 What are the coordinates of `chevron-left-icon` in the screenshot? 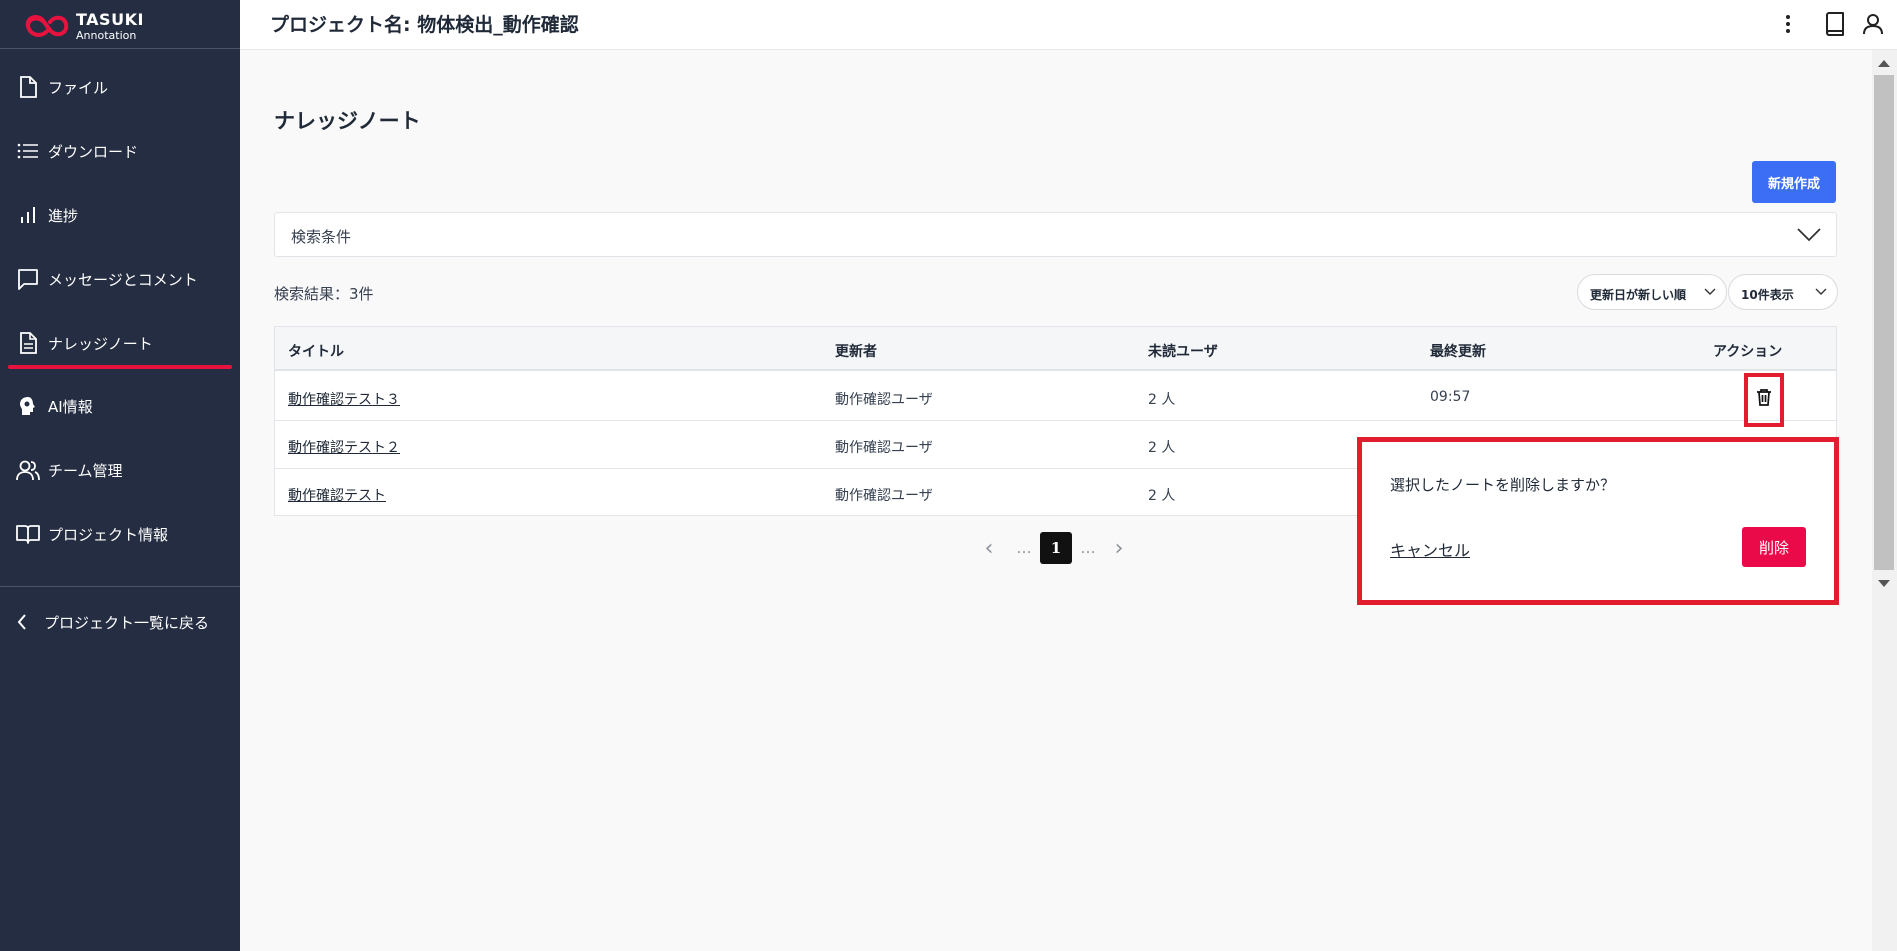 It's located at (22, 622).